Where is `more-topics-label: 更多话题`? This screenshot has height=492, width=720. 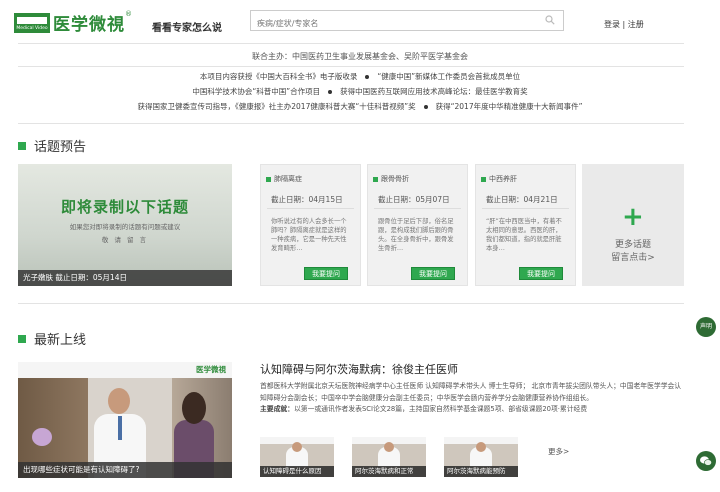 more-topics-label: 更多话题 is located at coordinates (632, 245).